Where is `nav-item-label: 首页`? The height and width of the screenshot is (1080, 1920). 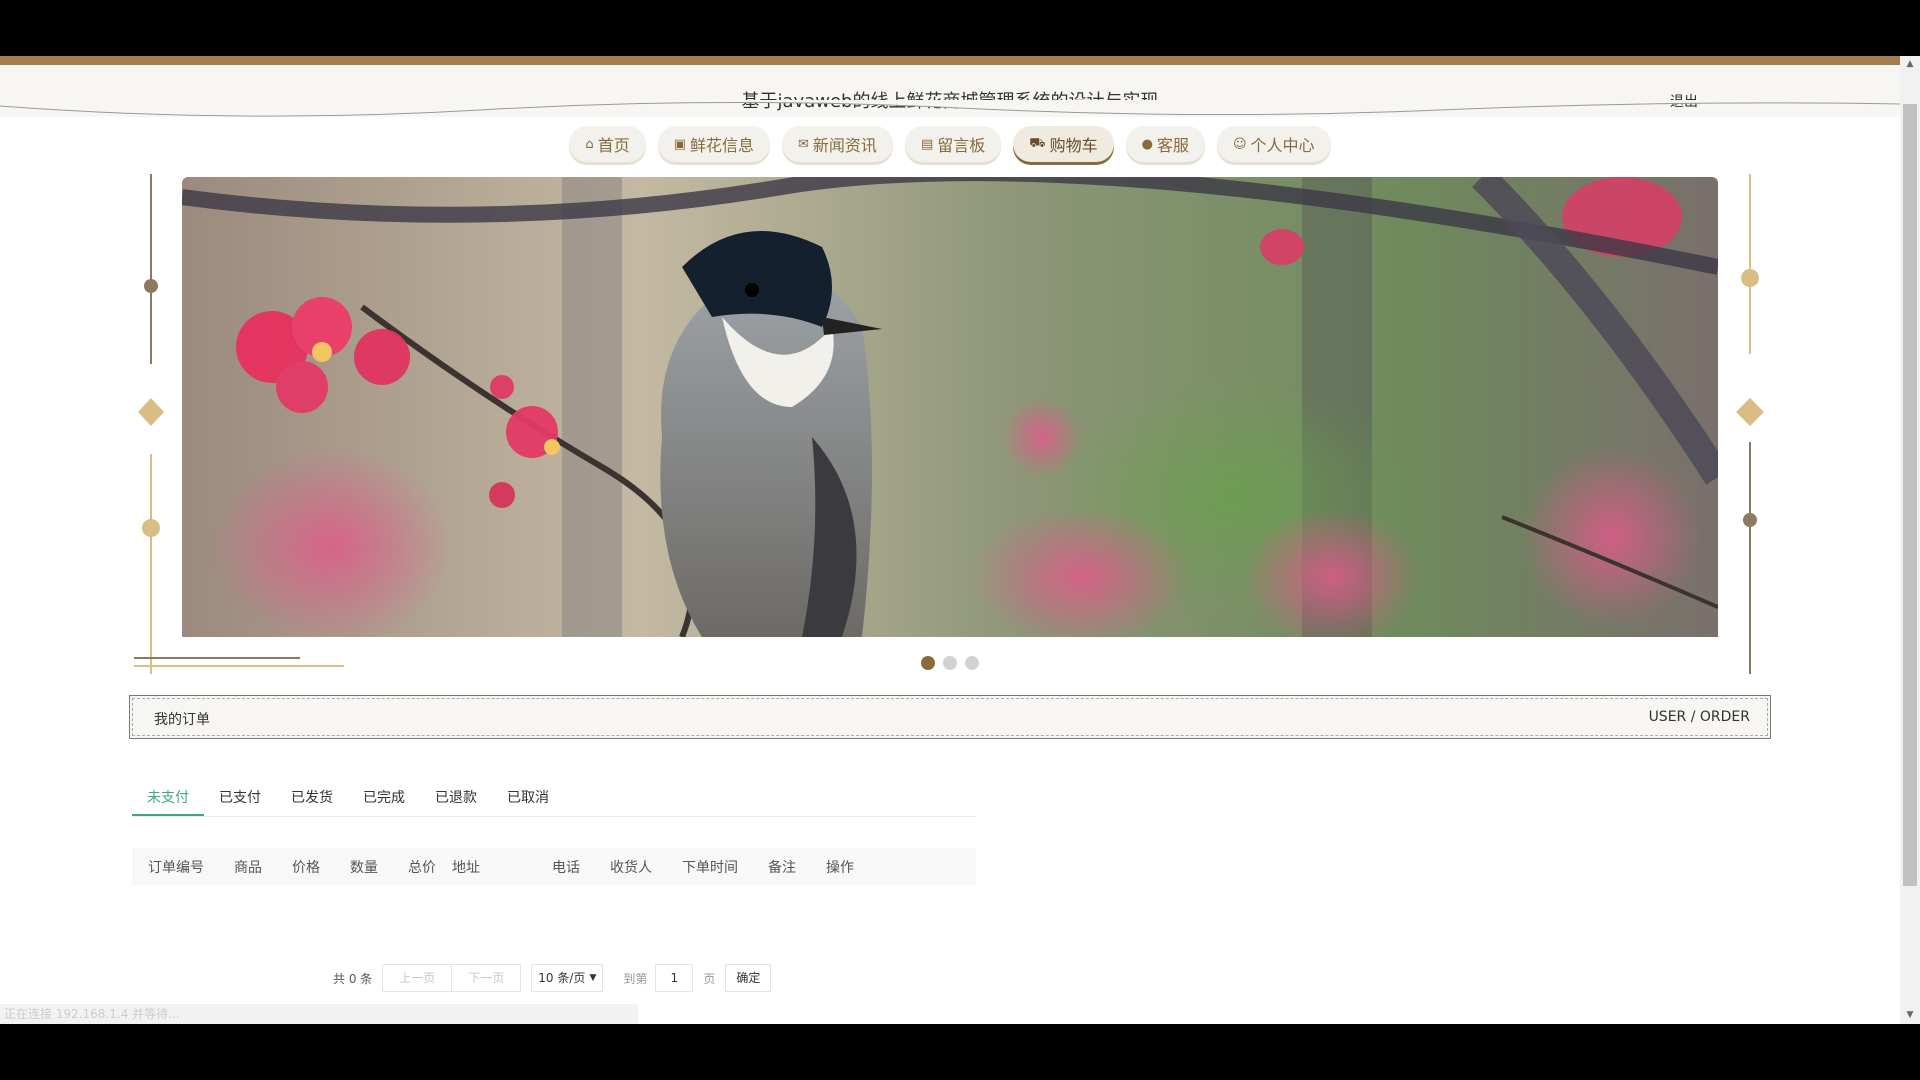
nav-item-label: 首页 is located at coordinates (613, 145).